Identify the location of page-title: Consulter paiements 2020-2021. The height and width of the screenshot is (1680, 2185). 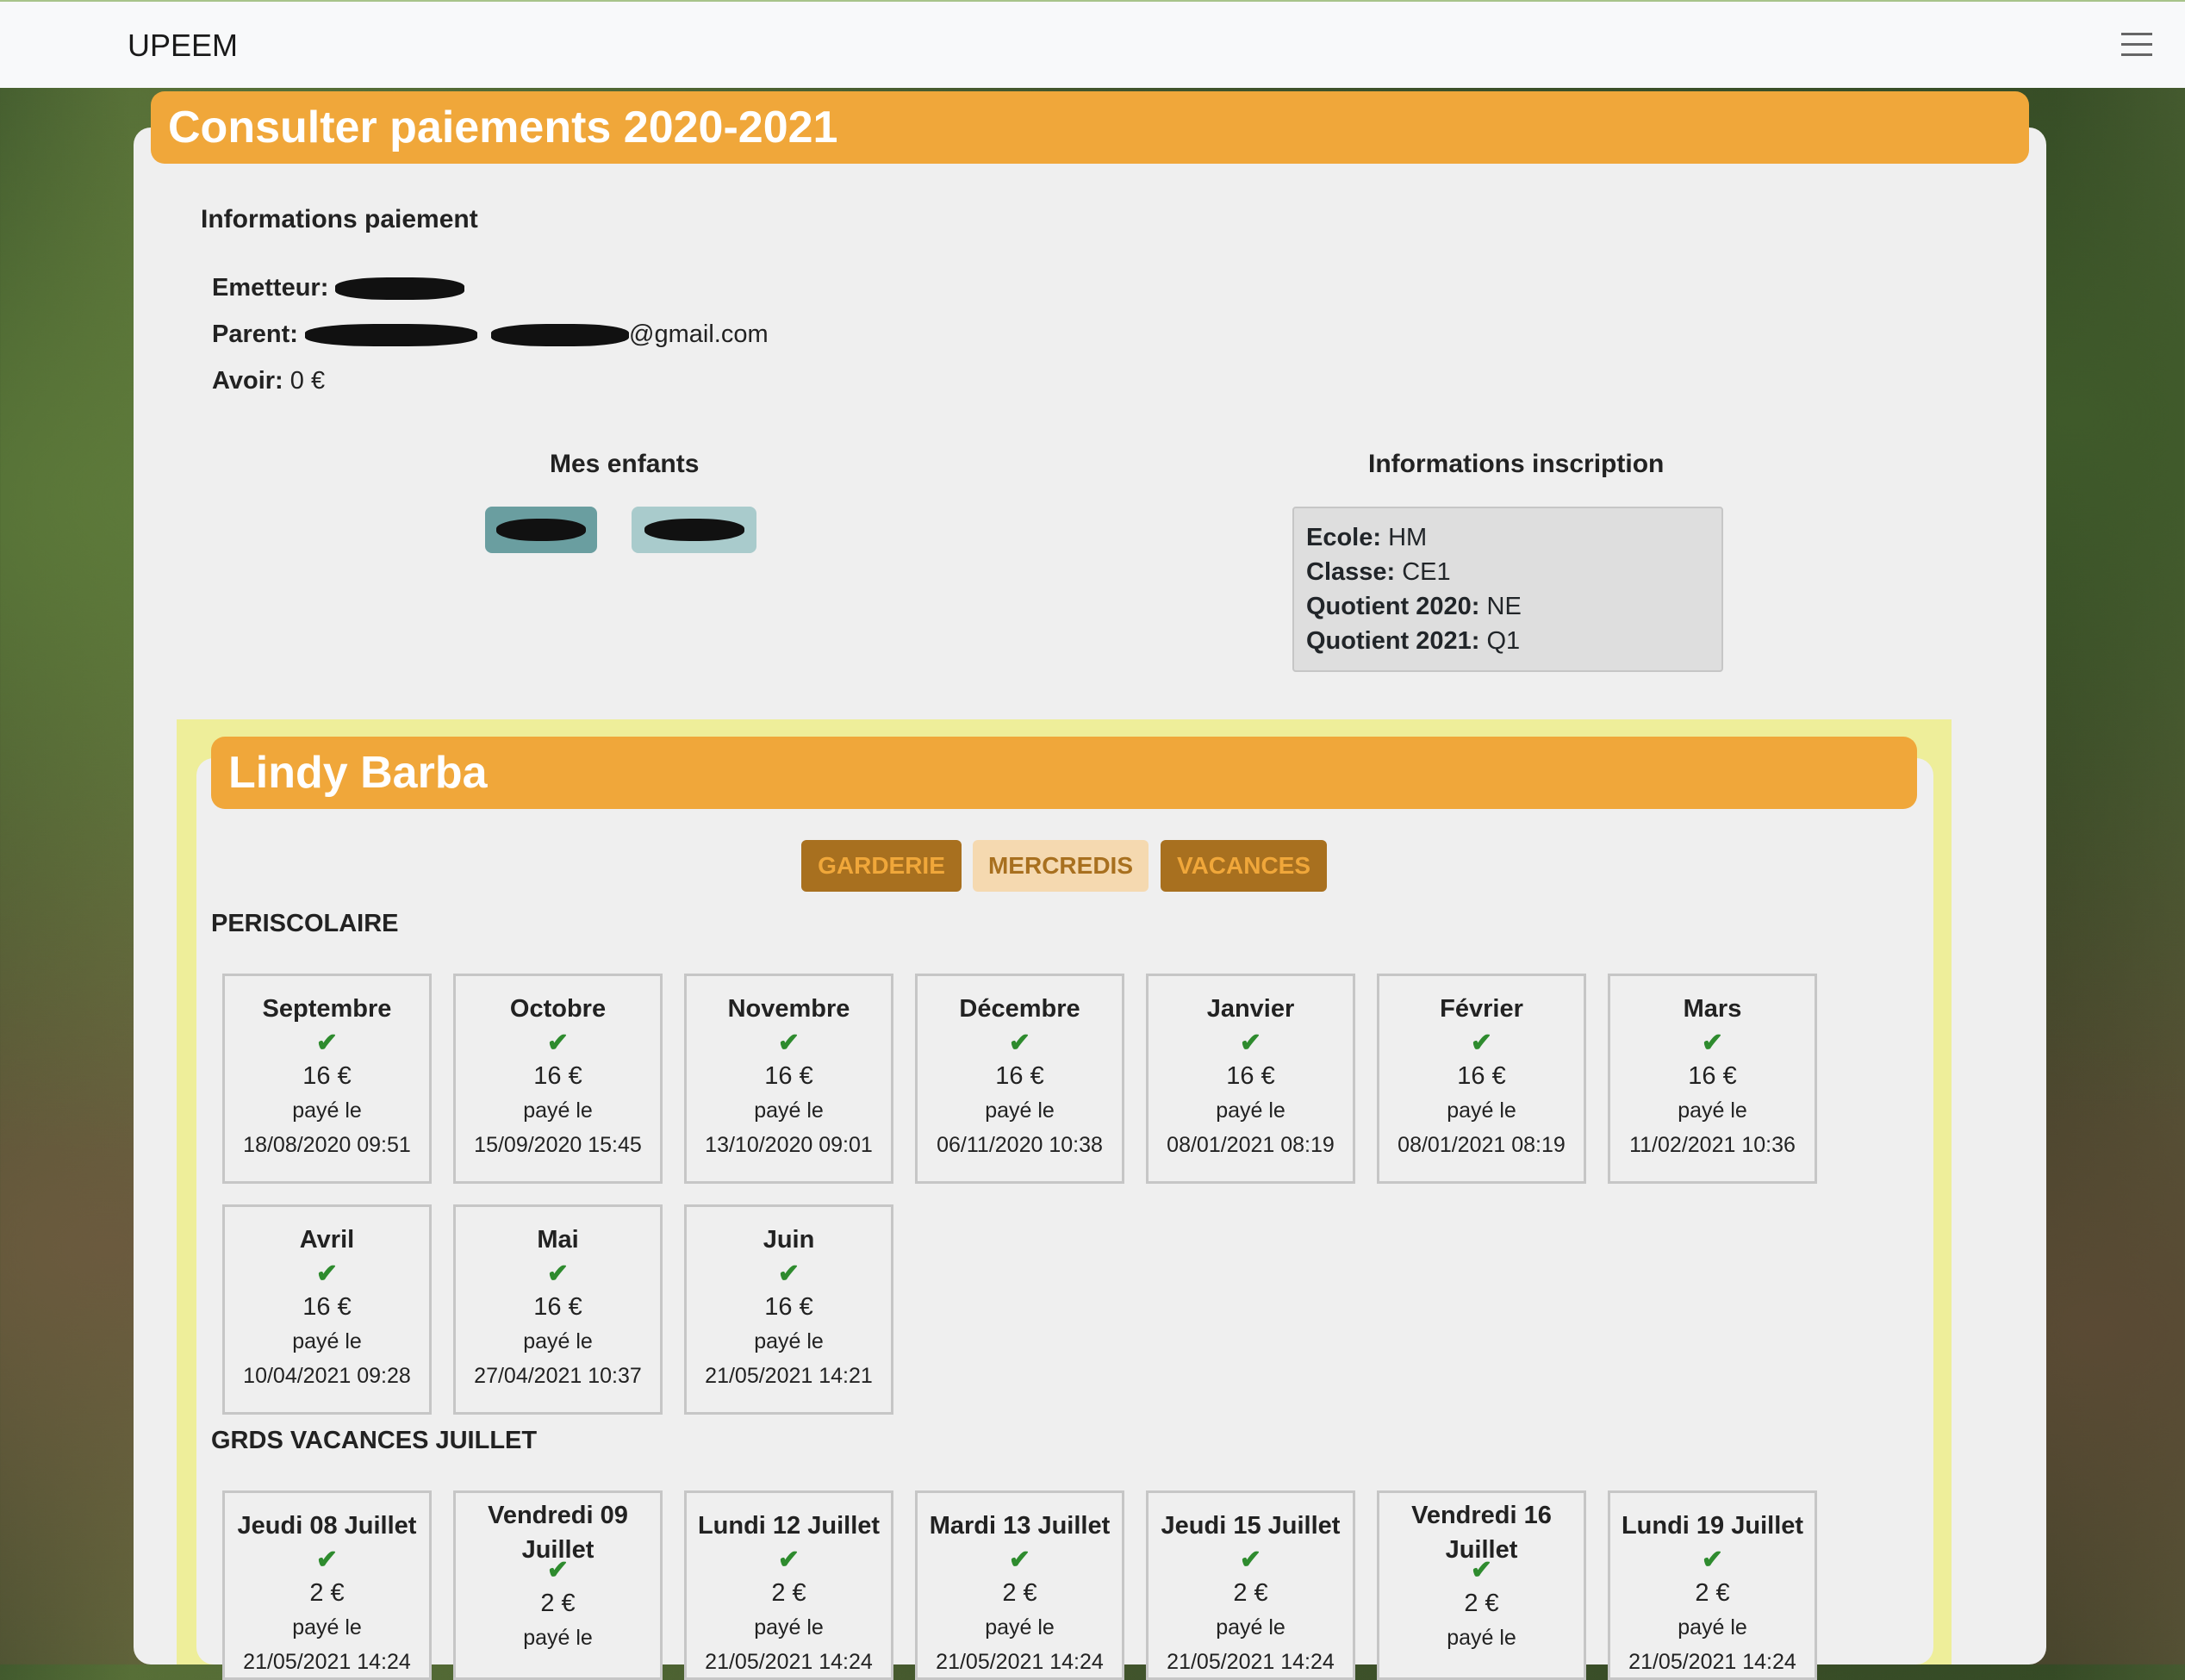
(1090, 128).